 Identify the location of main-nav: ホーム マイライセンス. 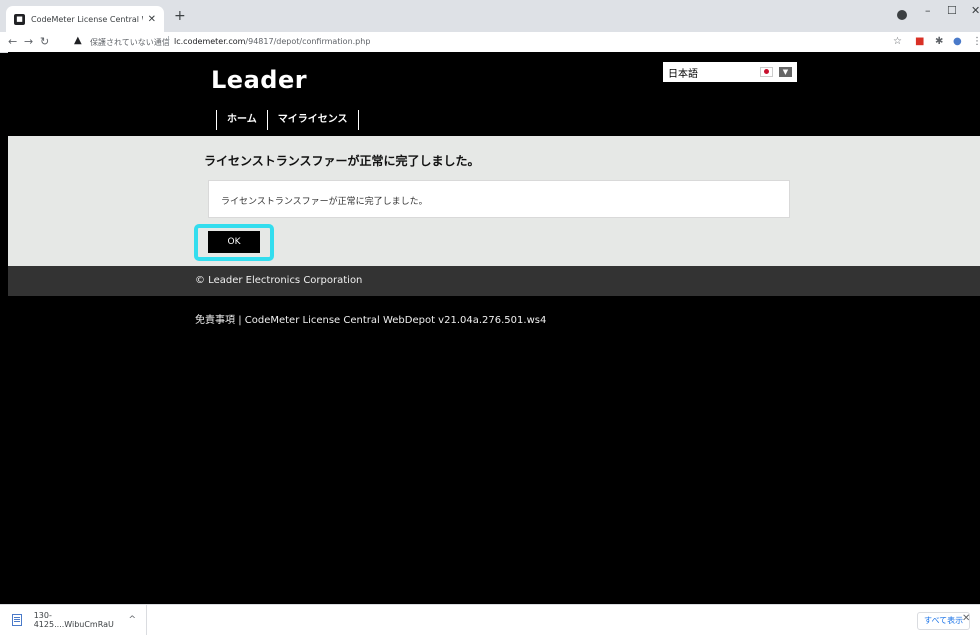
(287, 120).